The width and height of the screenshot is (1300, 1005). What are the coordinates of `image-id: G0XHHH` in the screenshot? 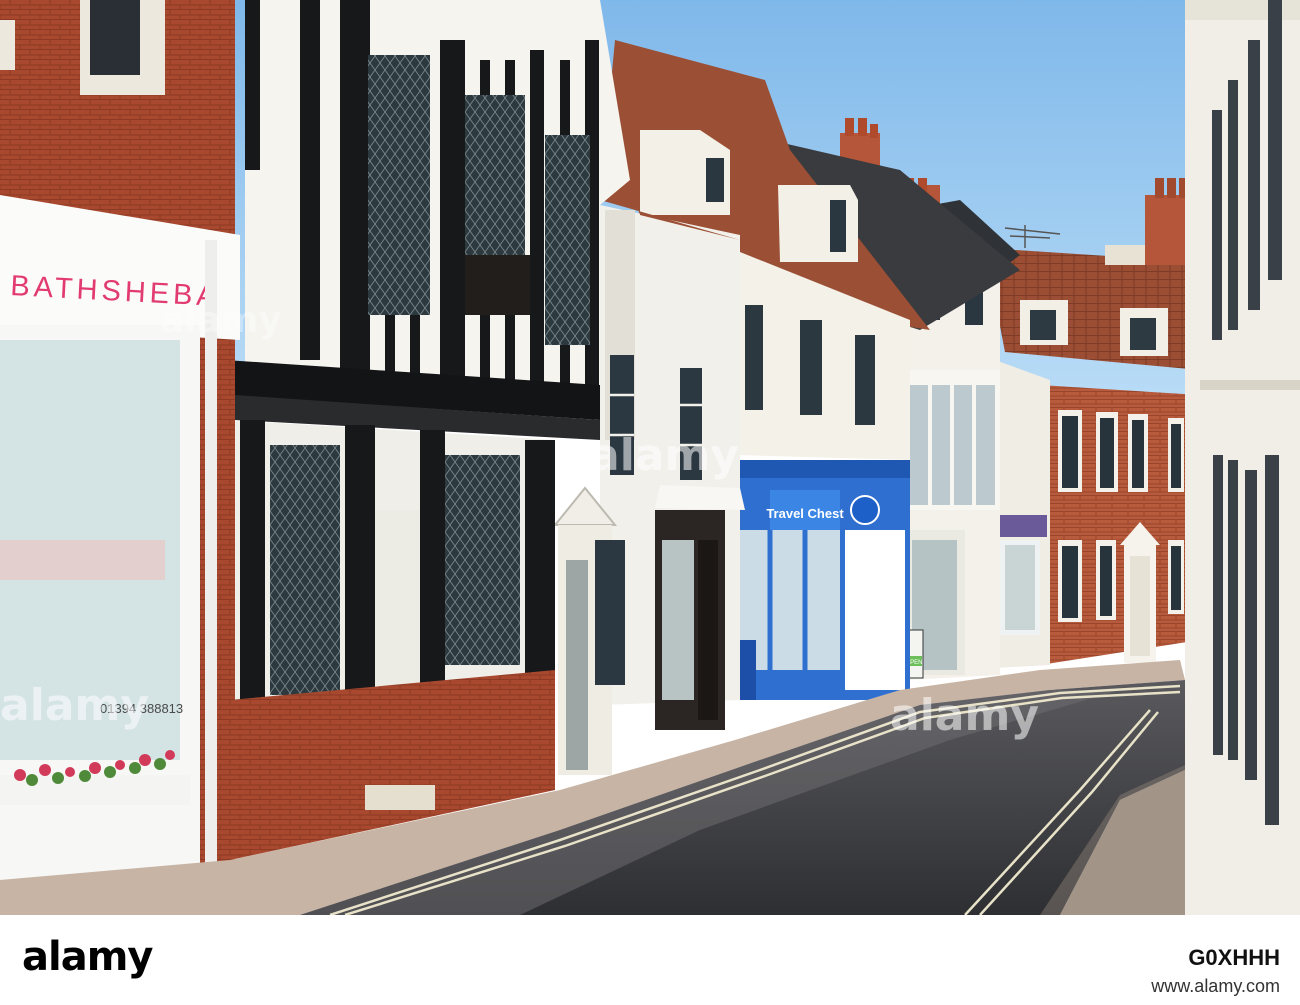 It's located at (1234, 957).